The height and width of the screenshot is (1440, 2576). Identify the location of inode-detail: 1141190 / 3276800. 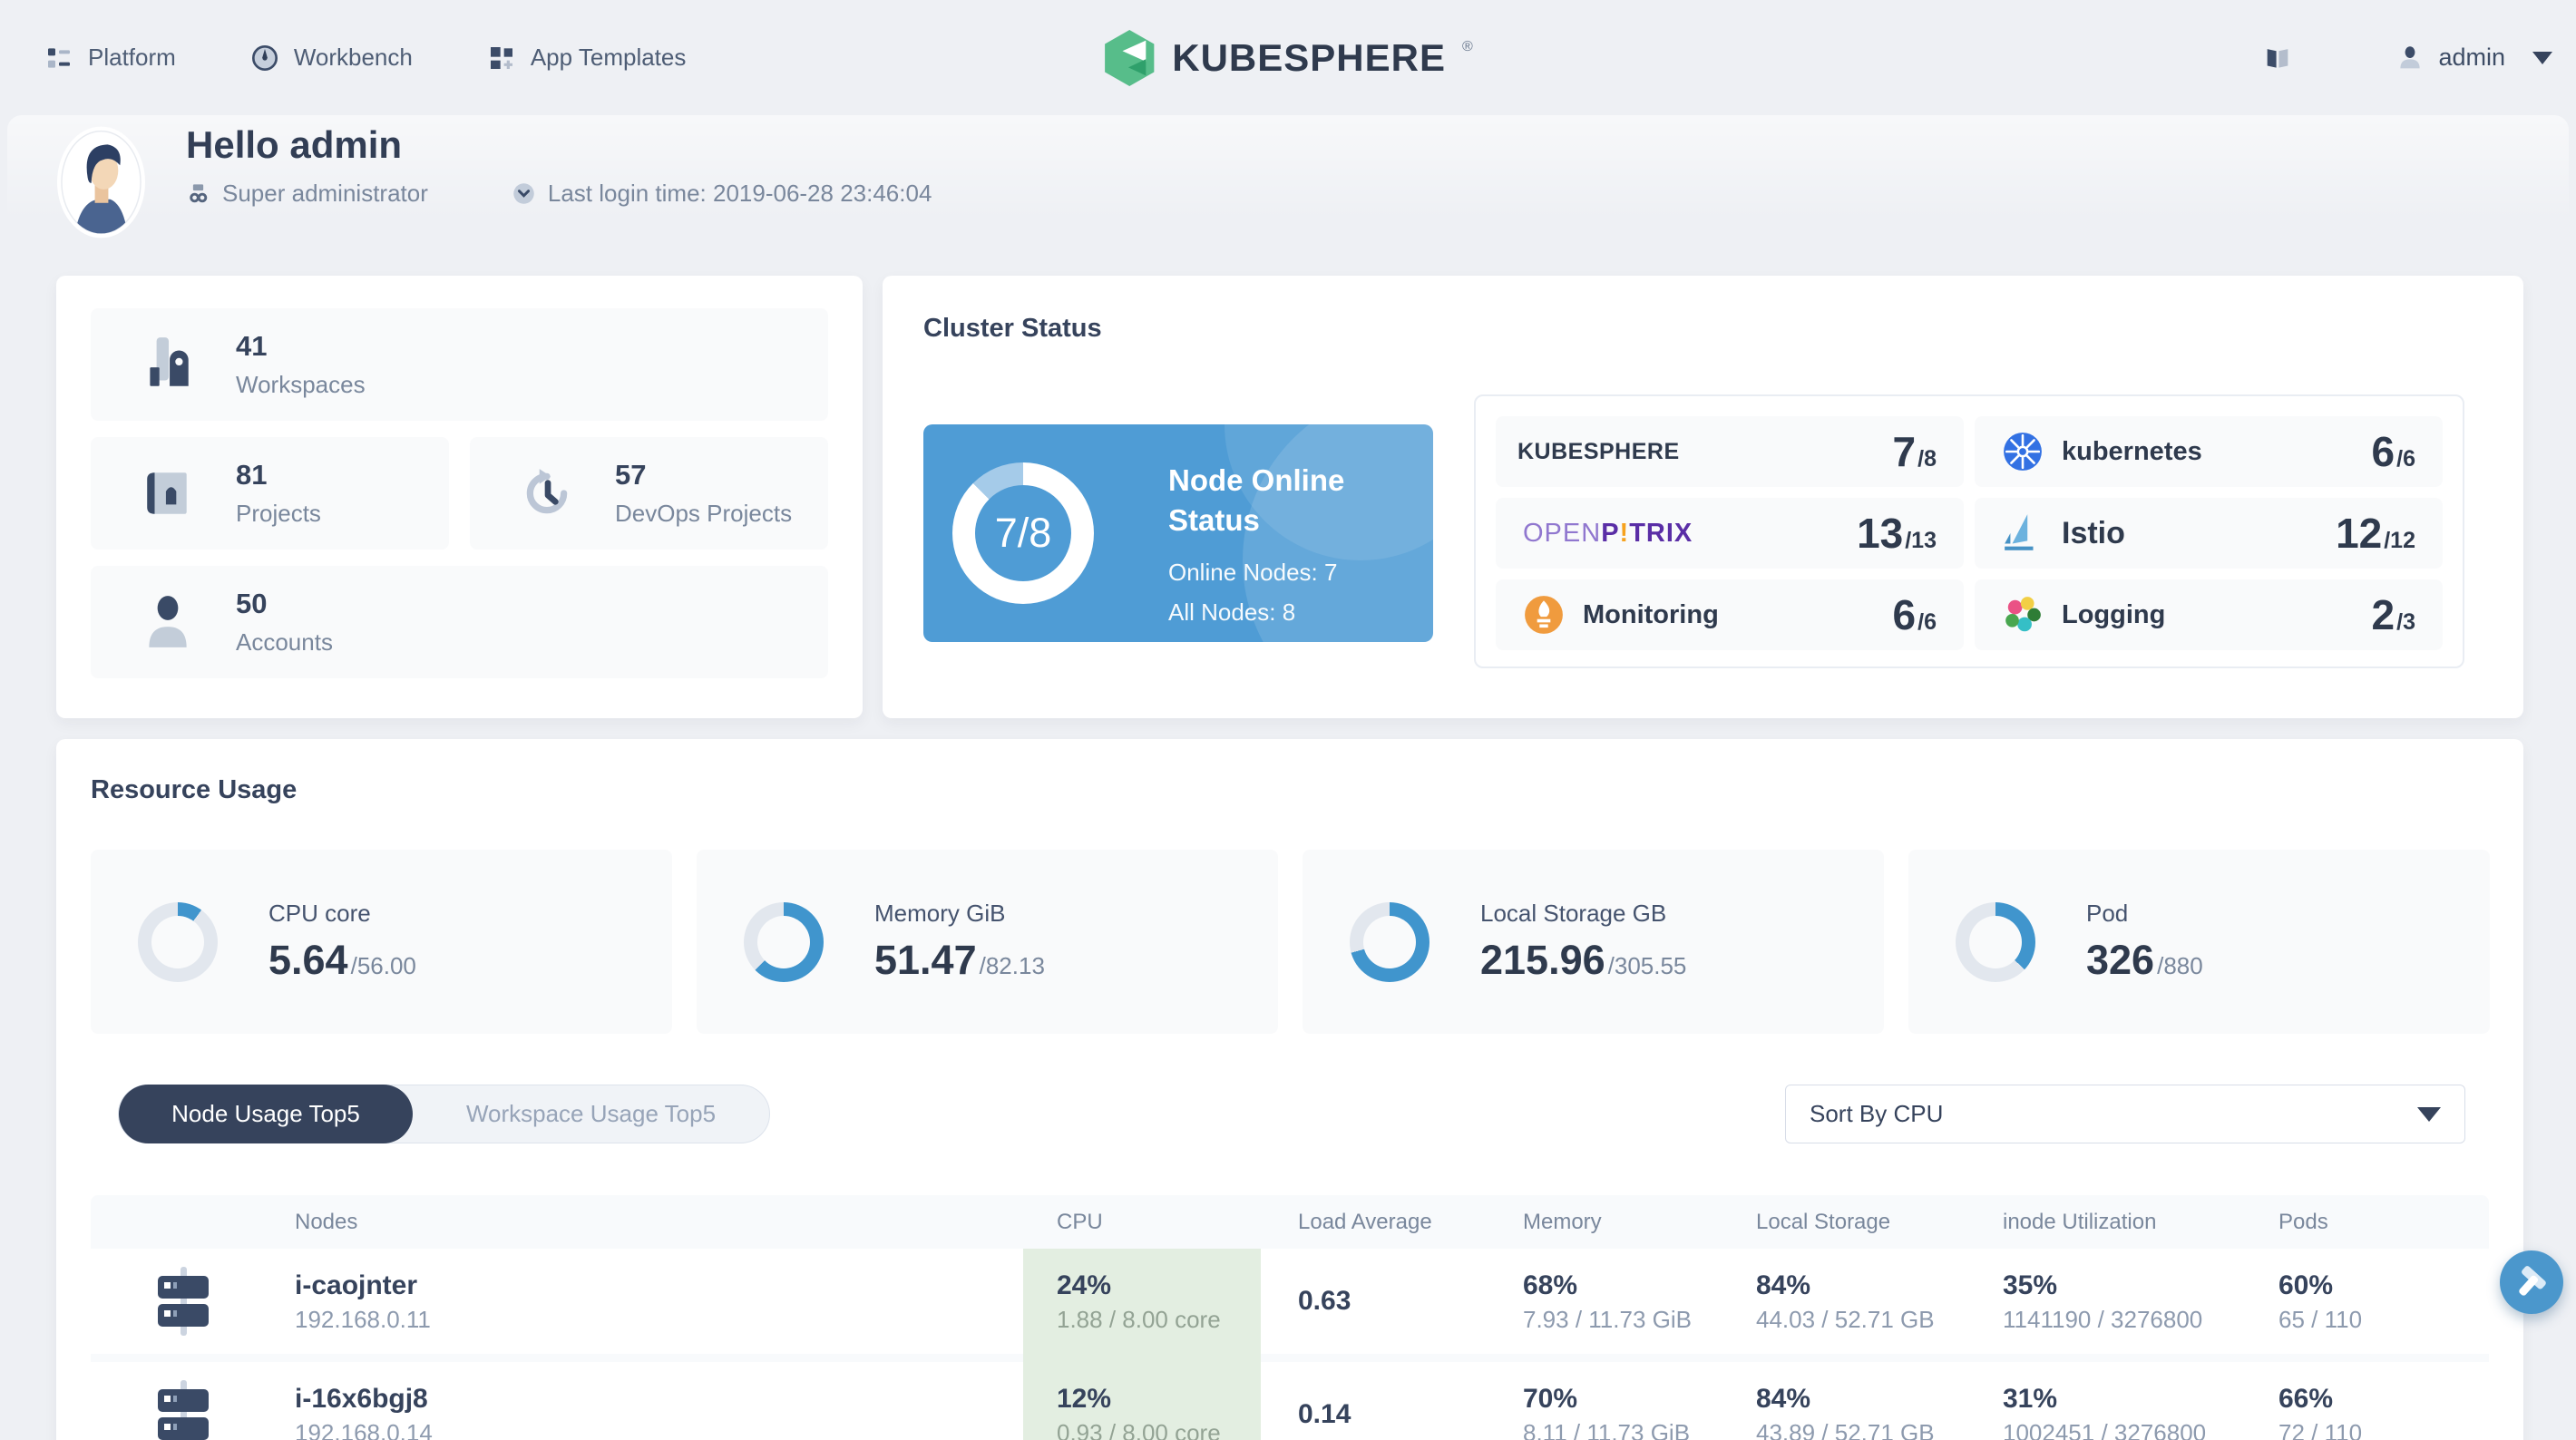
(2103, 1319).